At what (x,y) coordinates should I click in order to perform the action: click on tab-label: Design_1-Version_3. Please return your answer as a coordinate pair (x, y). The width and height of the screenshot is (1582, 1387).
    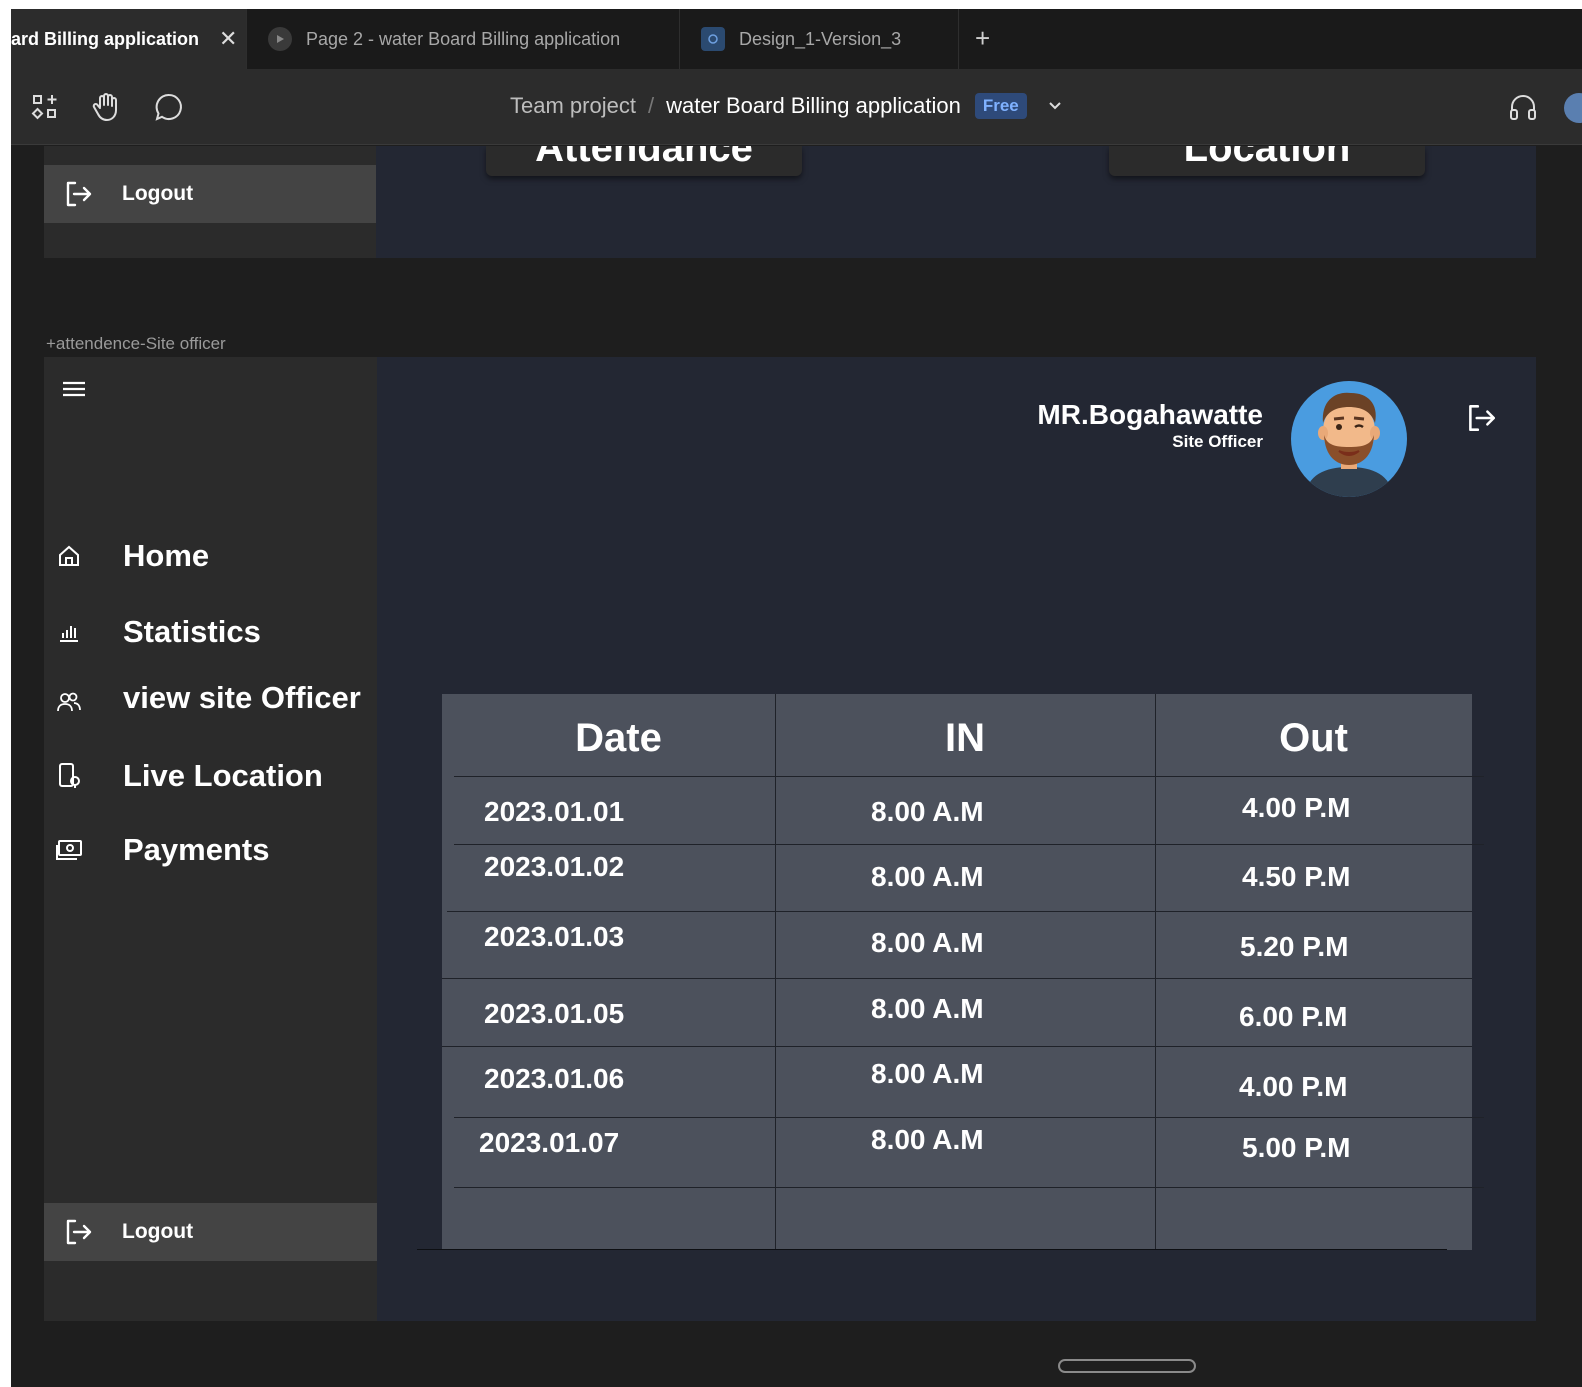
    Looking at the image, I should click on (820, 38).